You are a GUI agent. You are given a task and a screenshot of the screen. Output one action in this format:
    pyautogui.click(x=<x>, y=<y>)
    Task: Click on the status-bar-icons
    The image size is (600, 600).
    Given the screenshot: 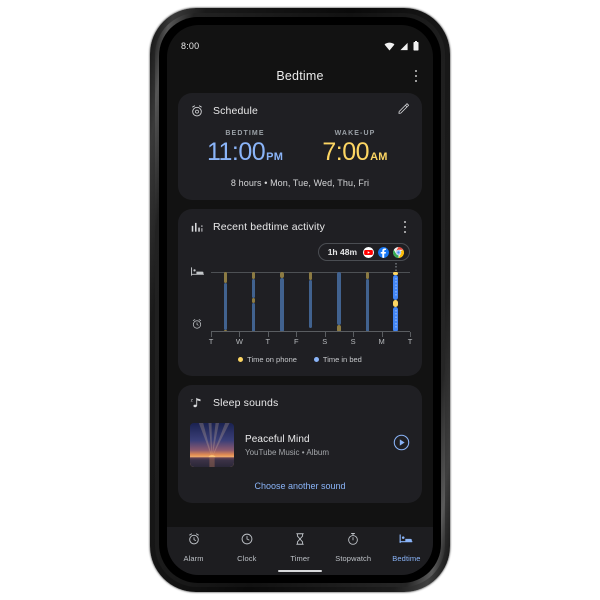 What is the action you would take?
    pyautogui.click(x=401, y=46)
    